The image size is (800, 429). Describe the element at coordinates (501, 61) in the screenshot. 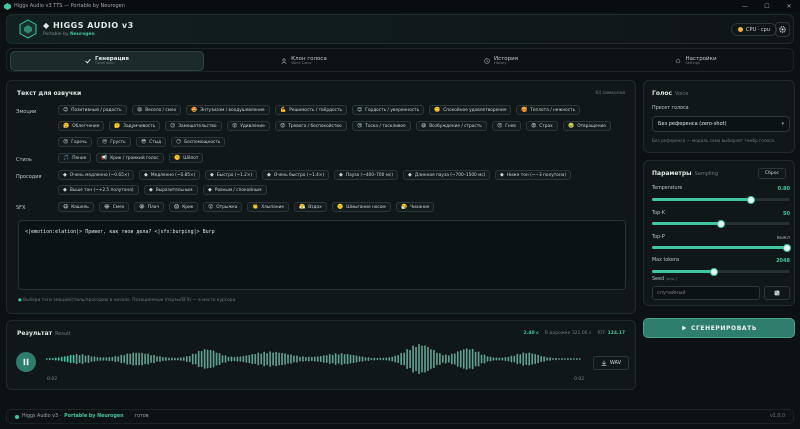

I see `tab-history: История History` at that location.